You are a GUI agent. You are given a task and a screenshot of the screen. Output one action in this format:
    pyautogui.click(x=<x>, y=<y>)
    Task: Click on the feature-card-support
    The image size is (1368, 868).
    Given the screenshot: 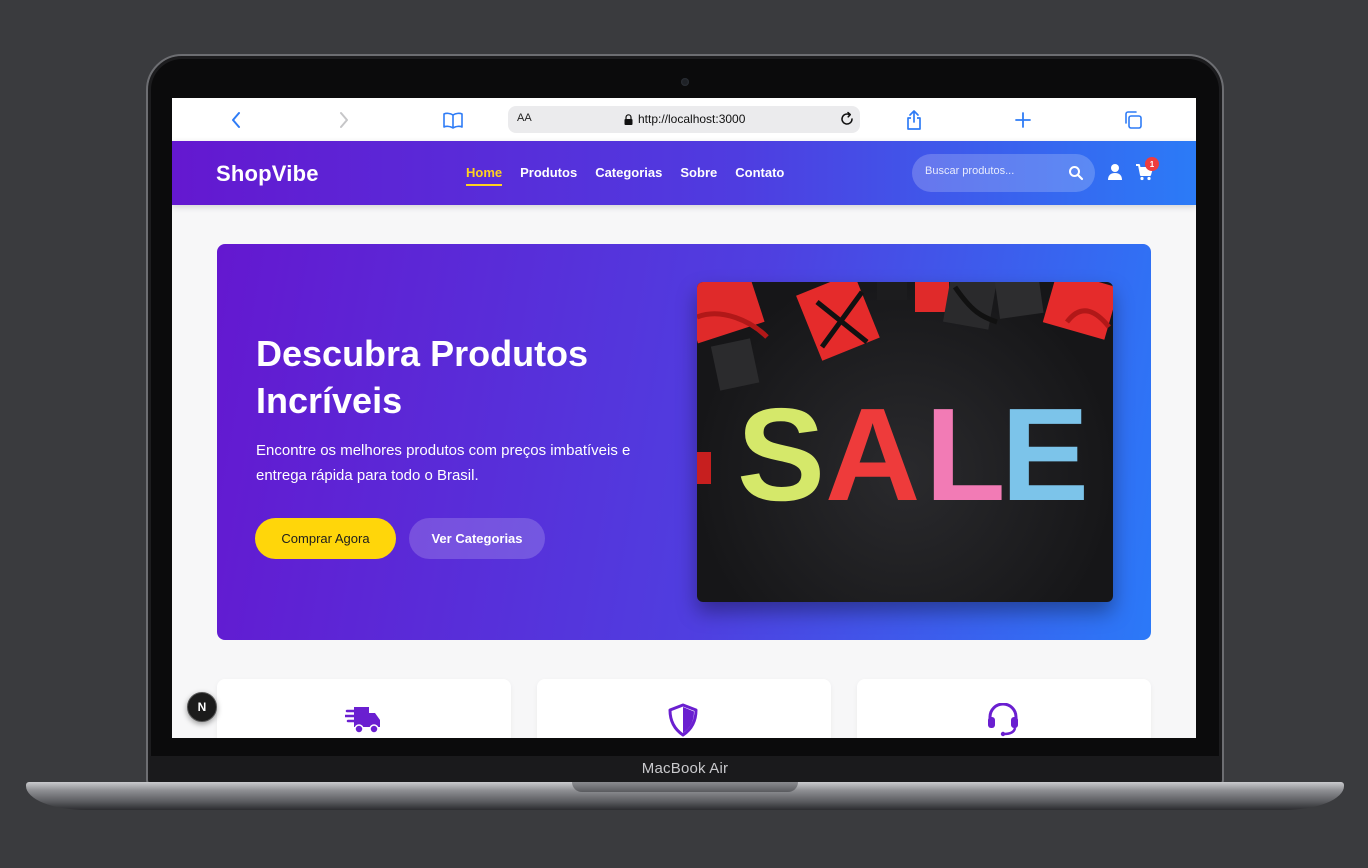 What is the action you would take?
    pyautogui.click(x=1004, y=708)
    